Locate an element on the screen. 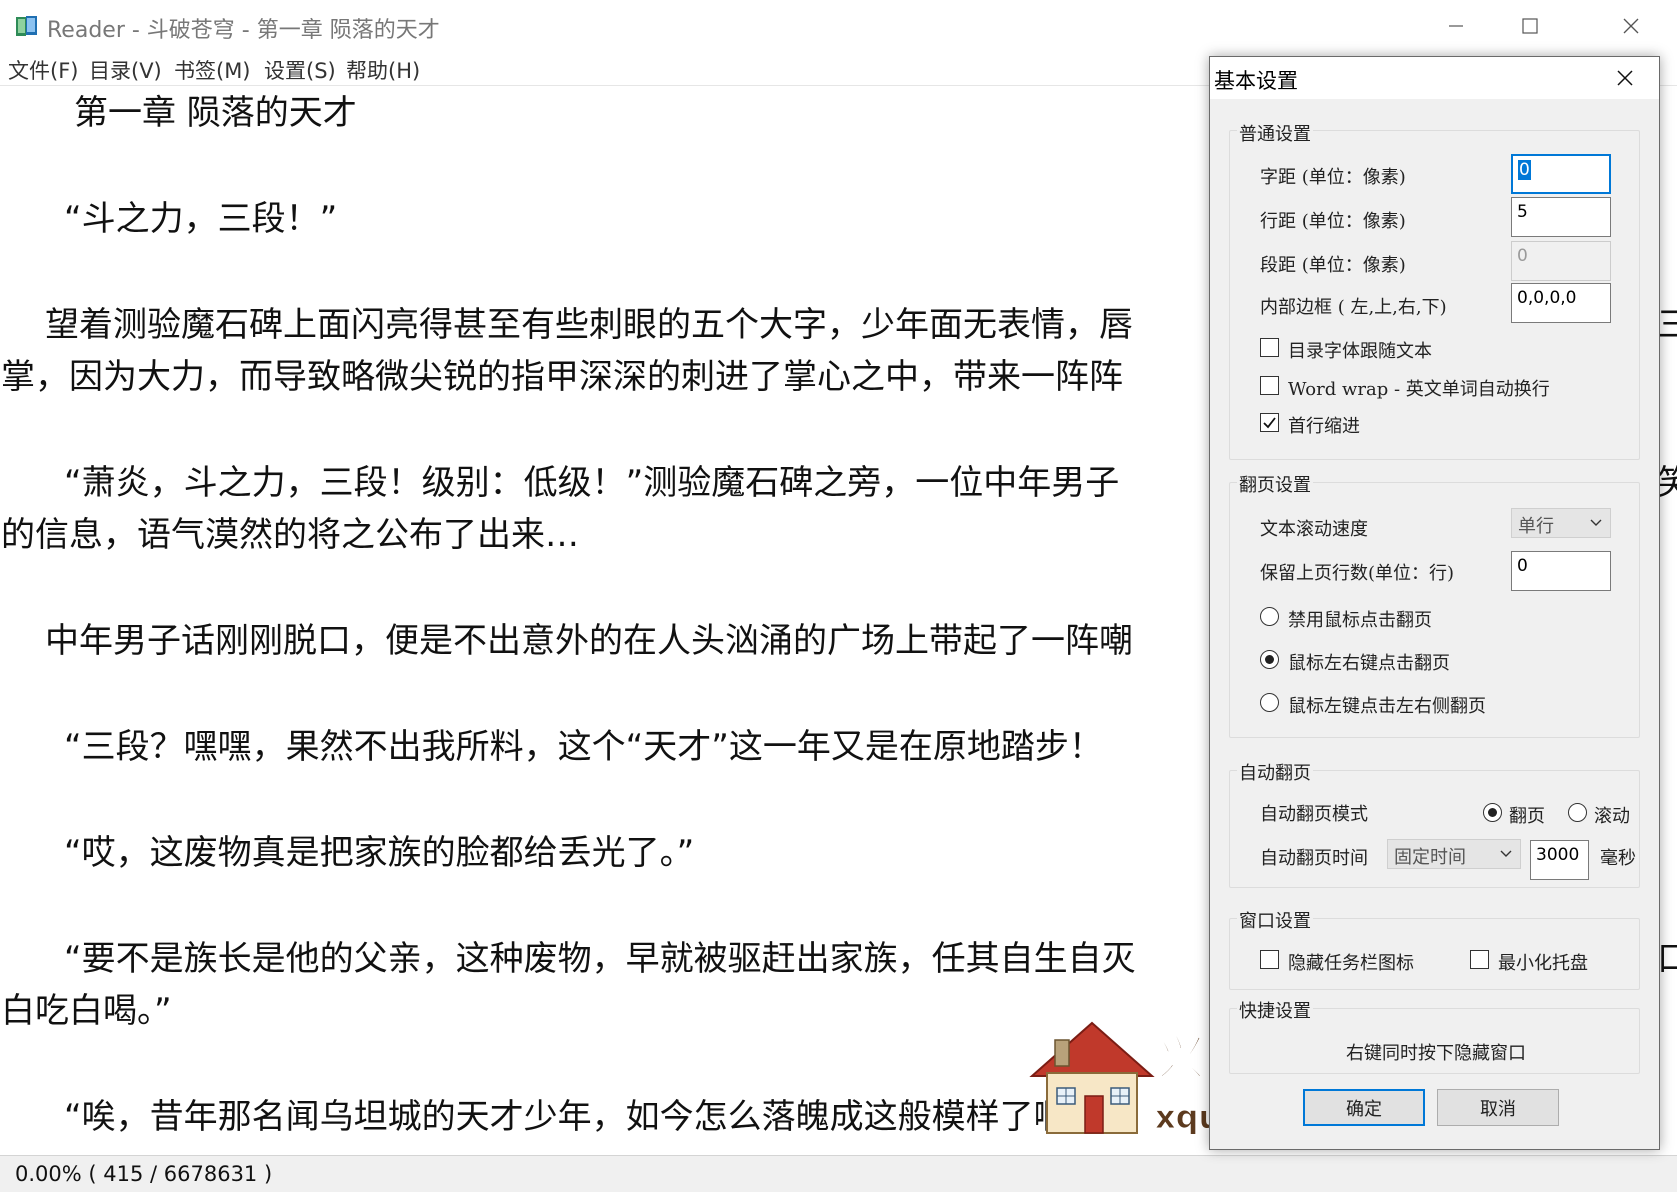  maximize-button is located at coordinates (1530, 26).